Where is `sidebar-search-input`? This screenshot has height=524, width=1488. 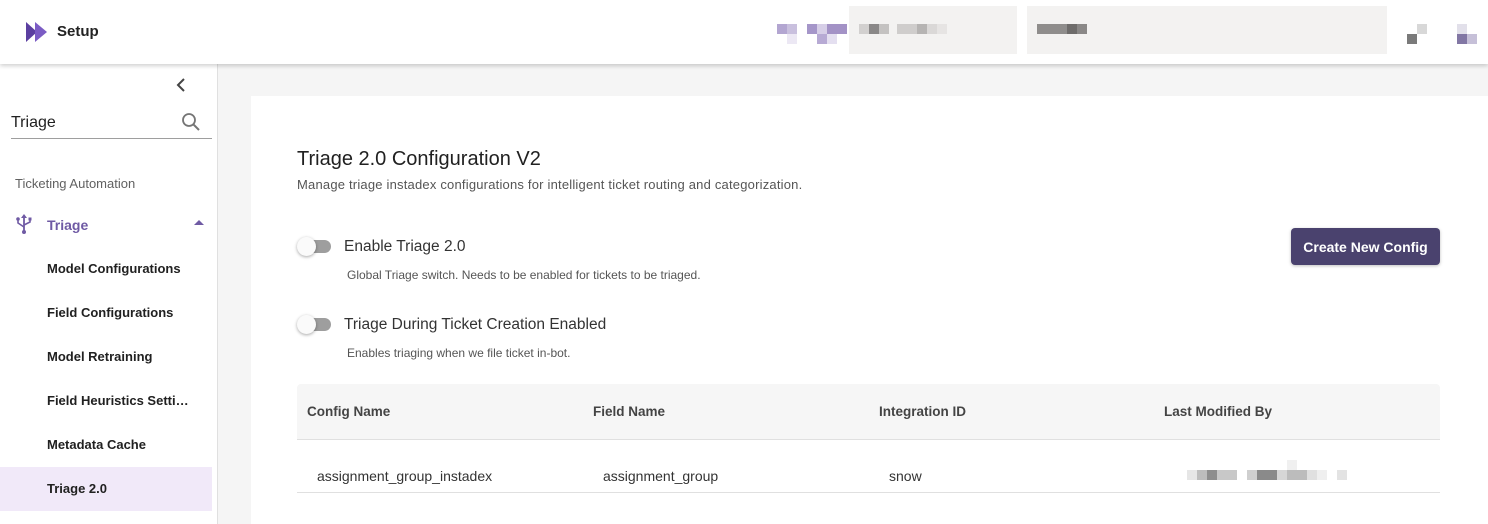 sidebar-search-input is located at coordinates (91, 123).